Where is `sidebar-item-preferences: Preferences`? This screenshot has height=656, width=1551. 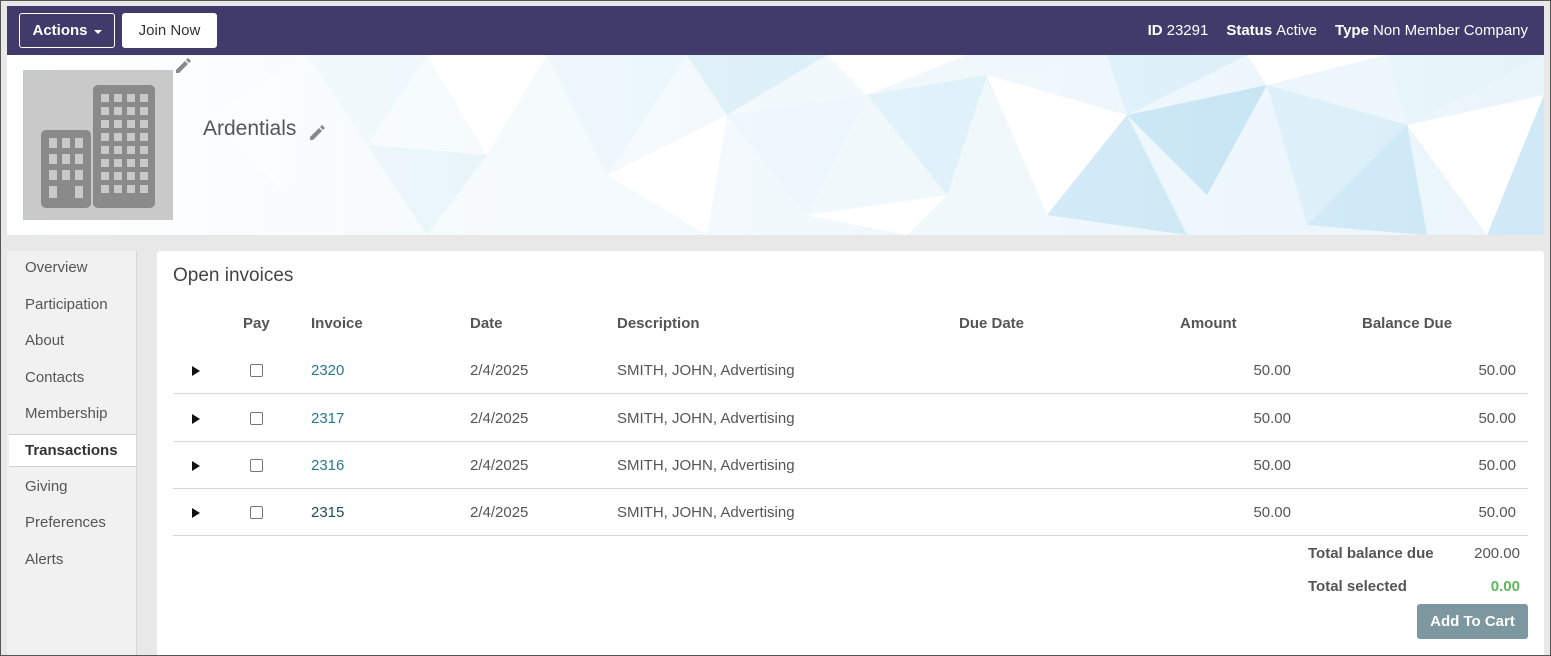
sidebar-item-preferences: Preferences is located at coordinates (72, 522).